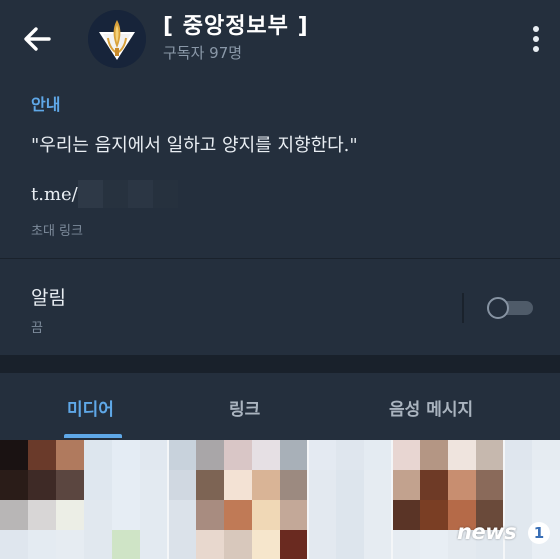 This screenshot has width=560, height=559. Describe the element at coordinates (46, 104) in the screenshot. I see `info-section-label: 안내` at that location.